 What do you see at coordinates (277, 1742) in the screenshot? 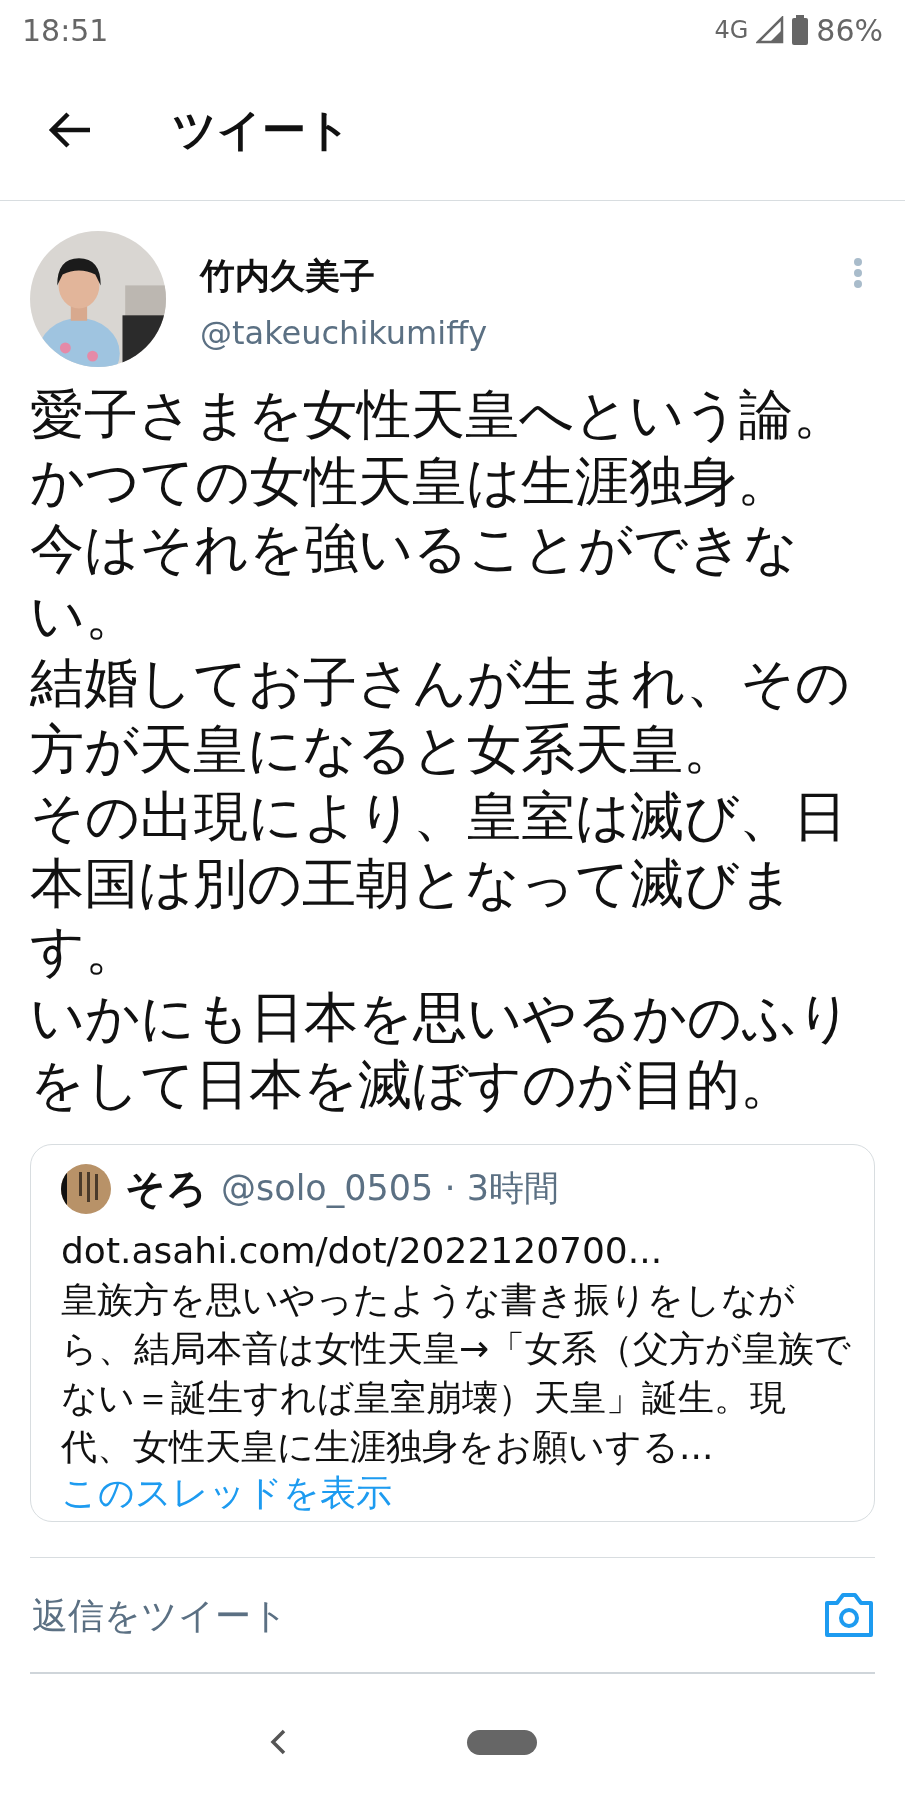
I see `nav-back-icon` at bounding box center [277, 1742].